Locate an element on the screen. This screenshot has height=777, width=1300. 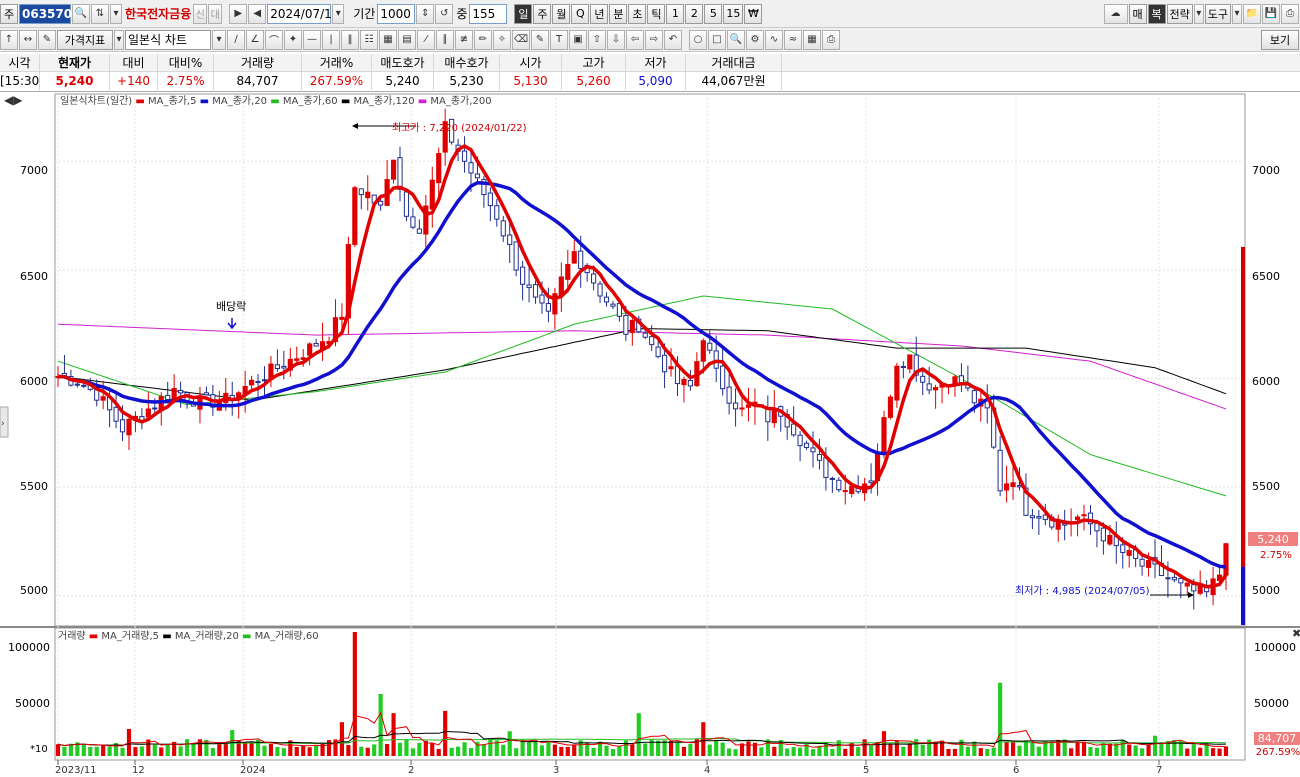
arrow-up-icon: ⇧ is located at coordinates (597, 39).